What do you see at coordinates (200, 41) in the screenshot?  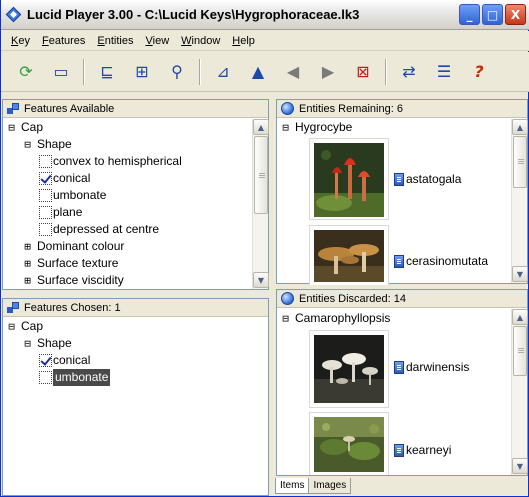 I see `menu-window: Window` at bounding box center [200, 41].